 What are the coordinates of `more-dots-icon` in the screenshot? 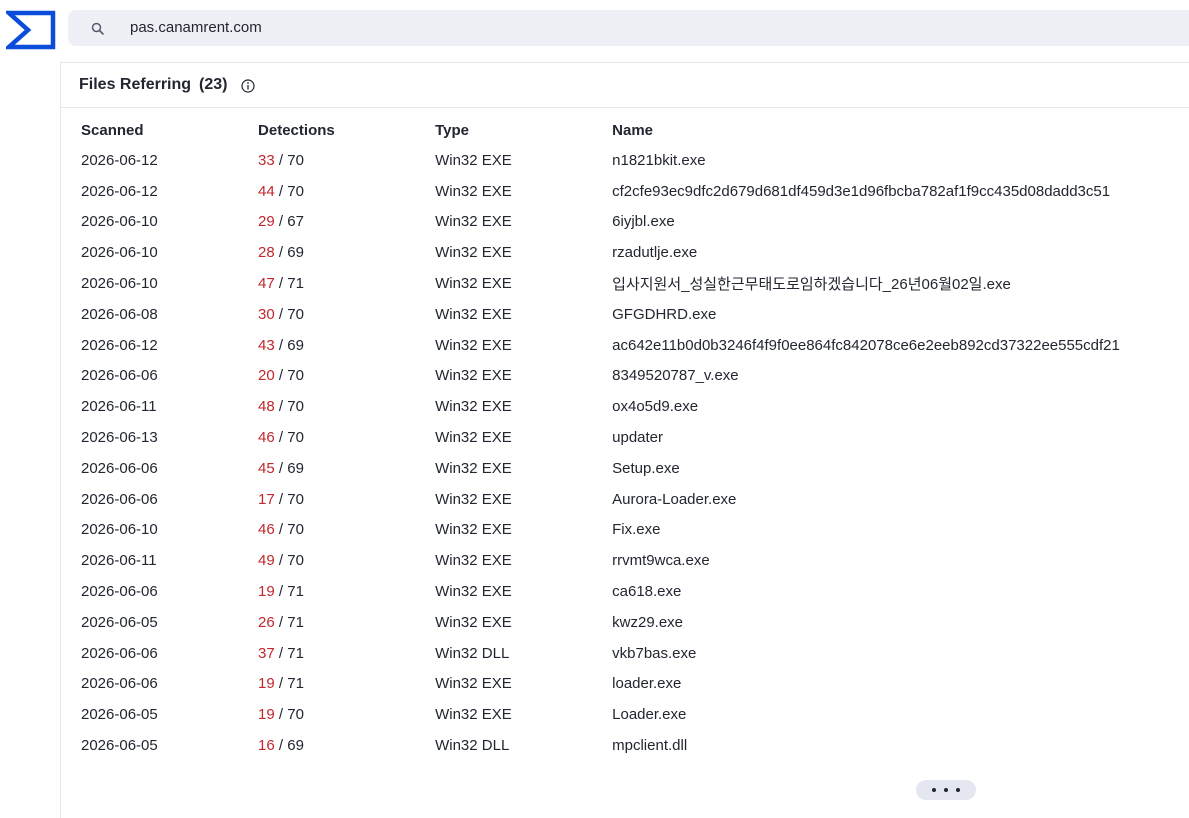 It's located at (946, 790).